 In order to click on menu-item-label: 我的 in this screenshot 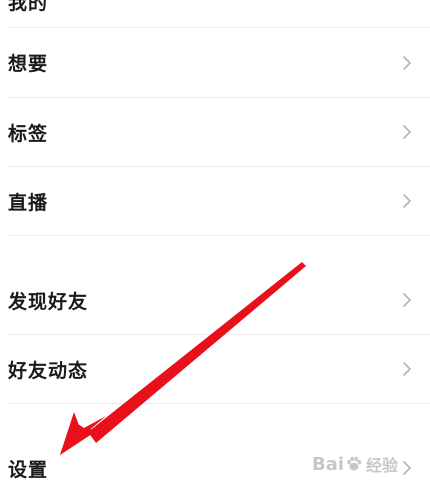, I will do `click(28, 7)`.